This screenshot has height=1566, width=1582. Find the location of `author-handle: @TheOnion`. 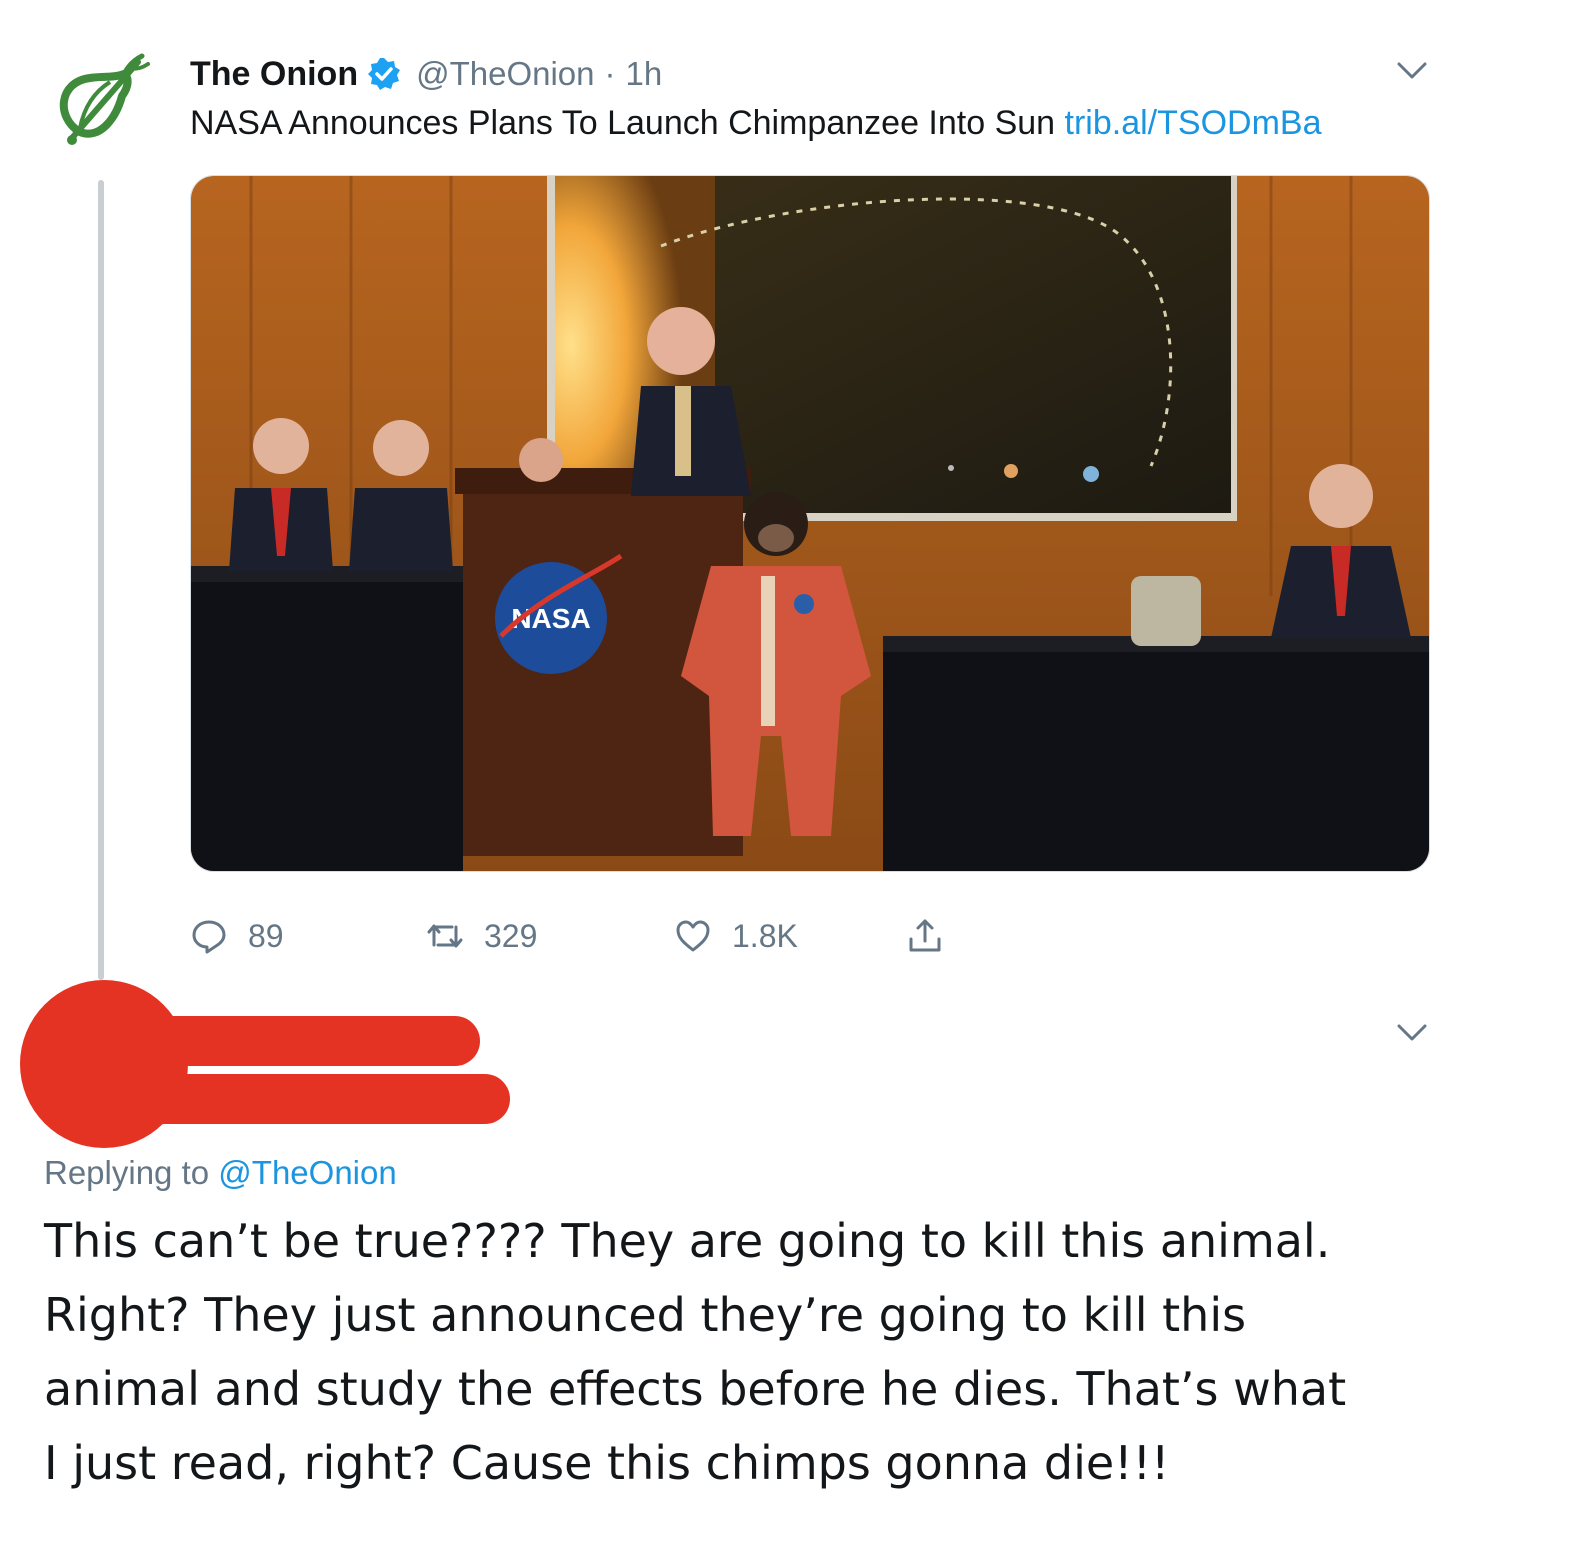

author-handle: @TheOnion is located at coordinates (505, 74).